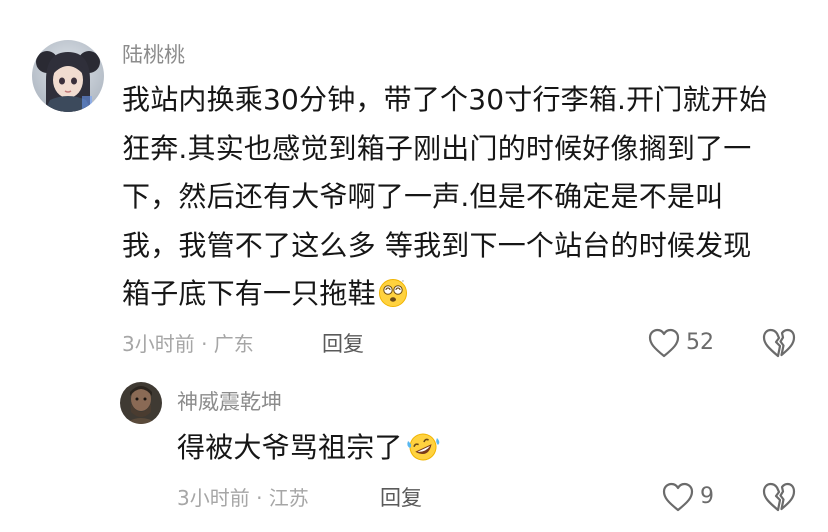 This screenshot has width=828, height=532. What do you see at coordinates (681, 343) in the screenshot?
I see `like-button: 52` at bounding box center [681, 343].